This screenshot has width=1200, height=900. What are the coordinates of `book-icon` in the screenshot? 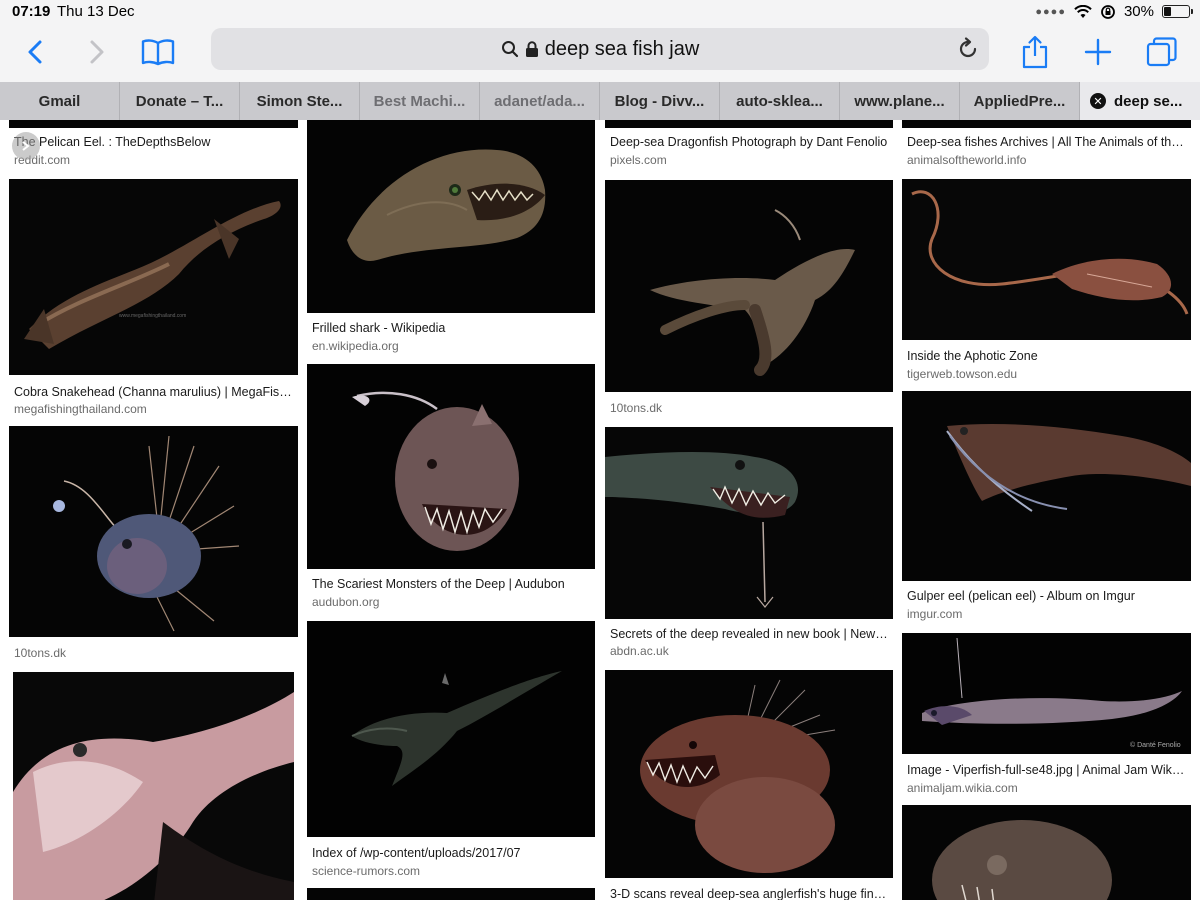 It's located at (158, 52).